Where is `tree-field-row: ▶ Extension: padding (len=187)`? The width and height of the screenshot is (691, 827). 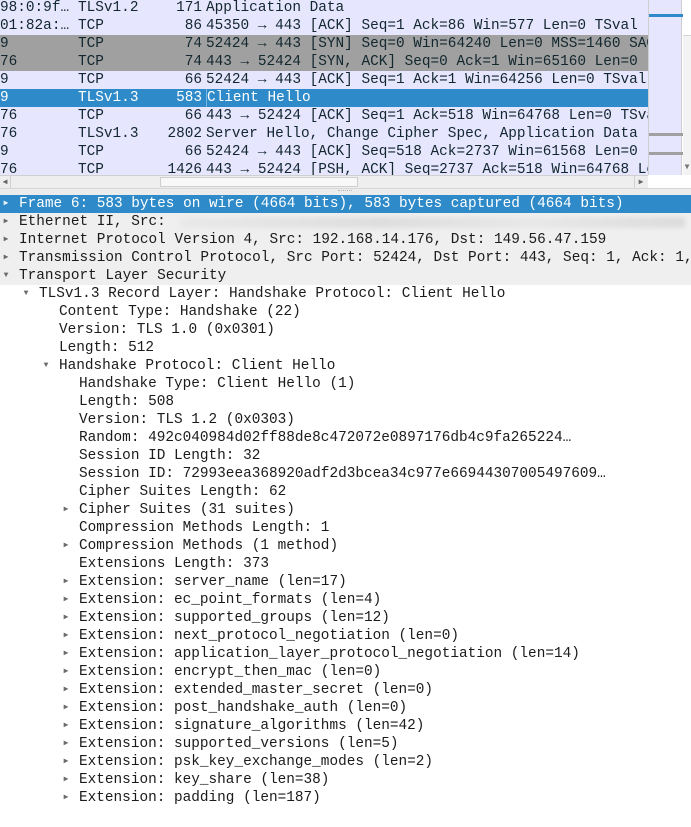 tree-field-row: ▶ Extension: padding (len=187) is located at coordinates (345, 798).